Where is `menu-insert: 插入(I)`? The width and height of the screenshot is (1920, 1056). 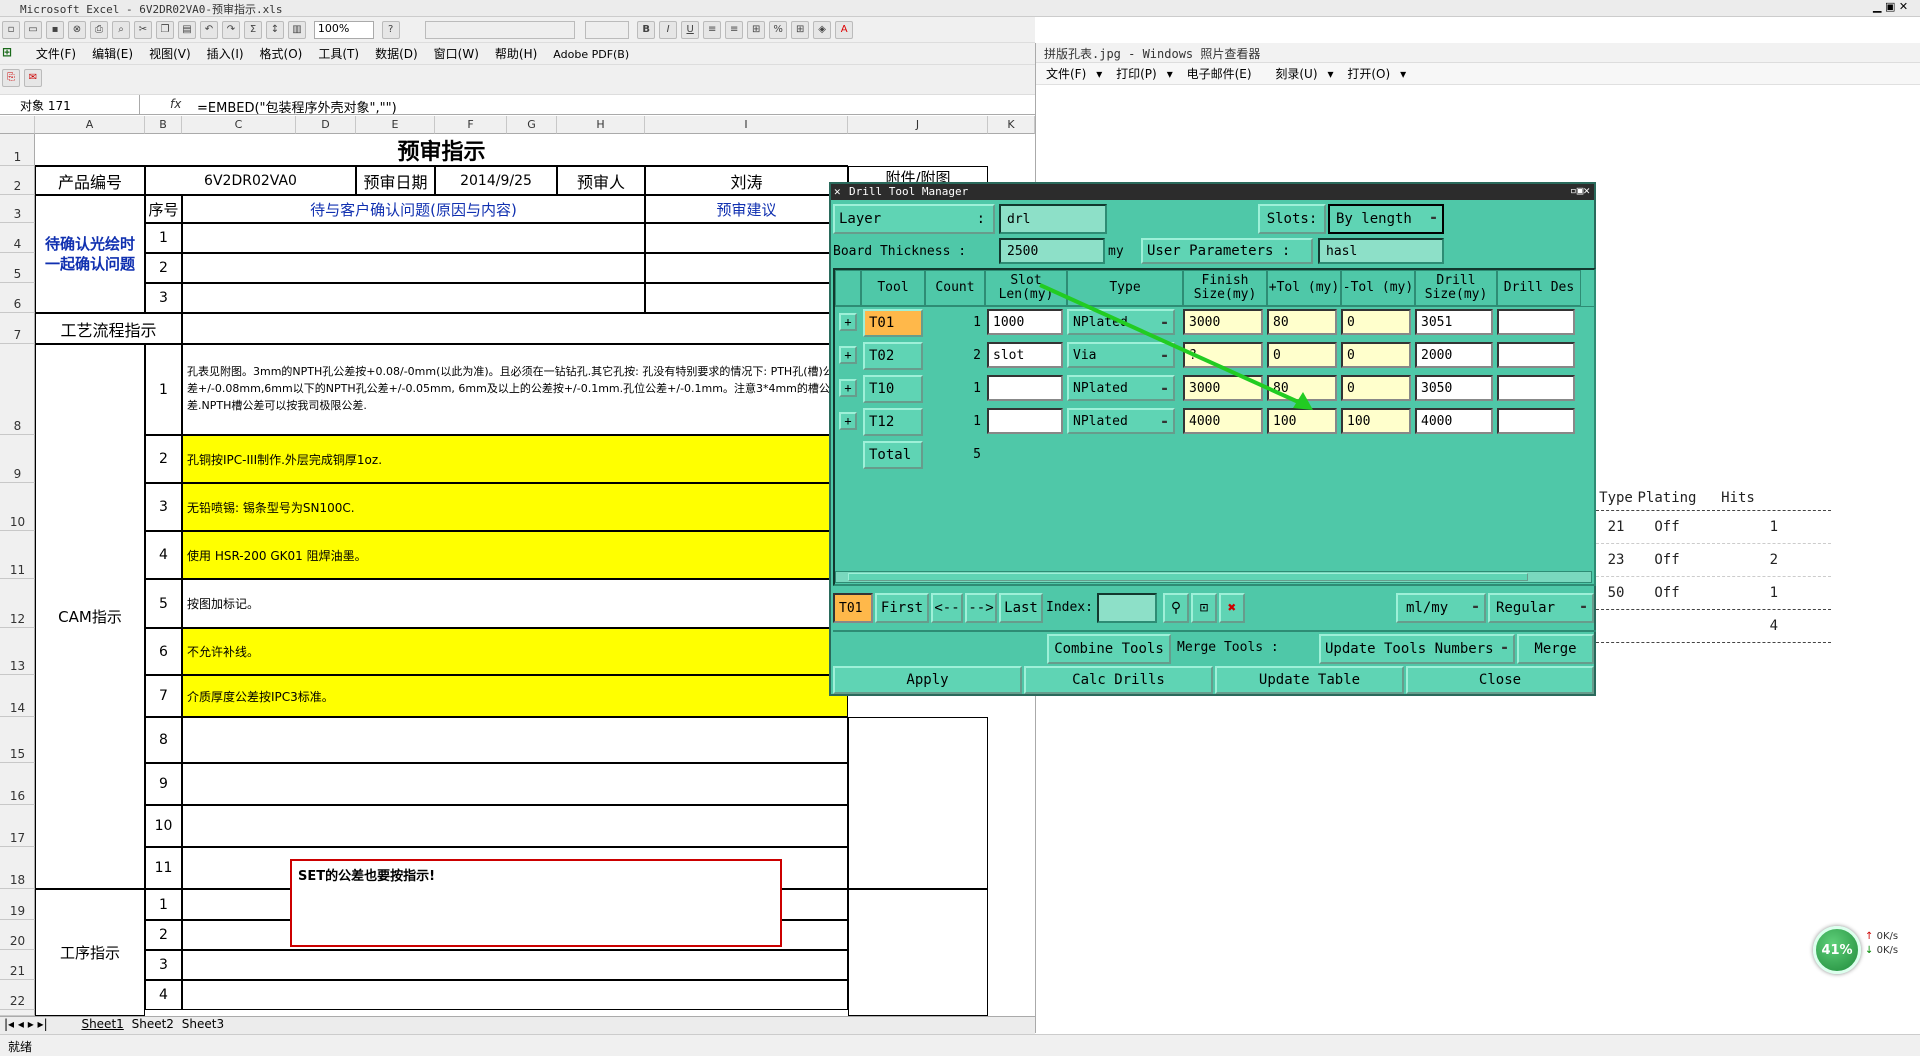
menu-insert: 插入(I) is located at coordinates (225, 54).